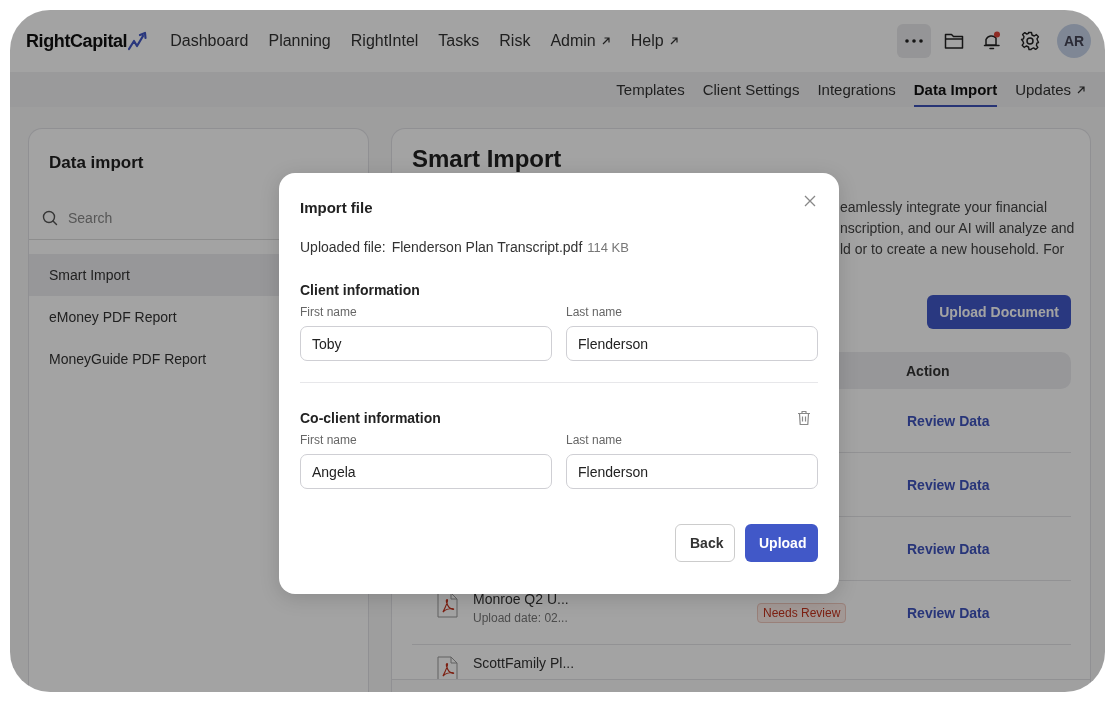 The height and width of the screenshot is (704, 1116). I want to click on upload-button: Upload, so click(781, 543).